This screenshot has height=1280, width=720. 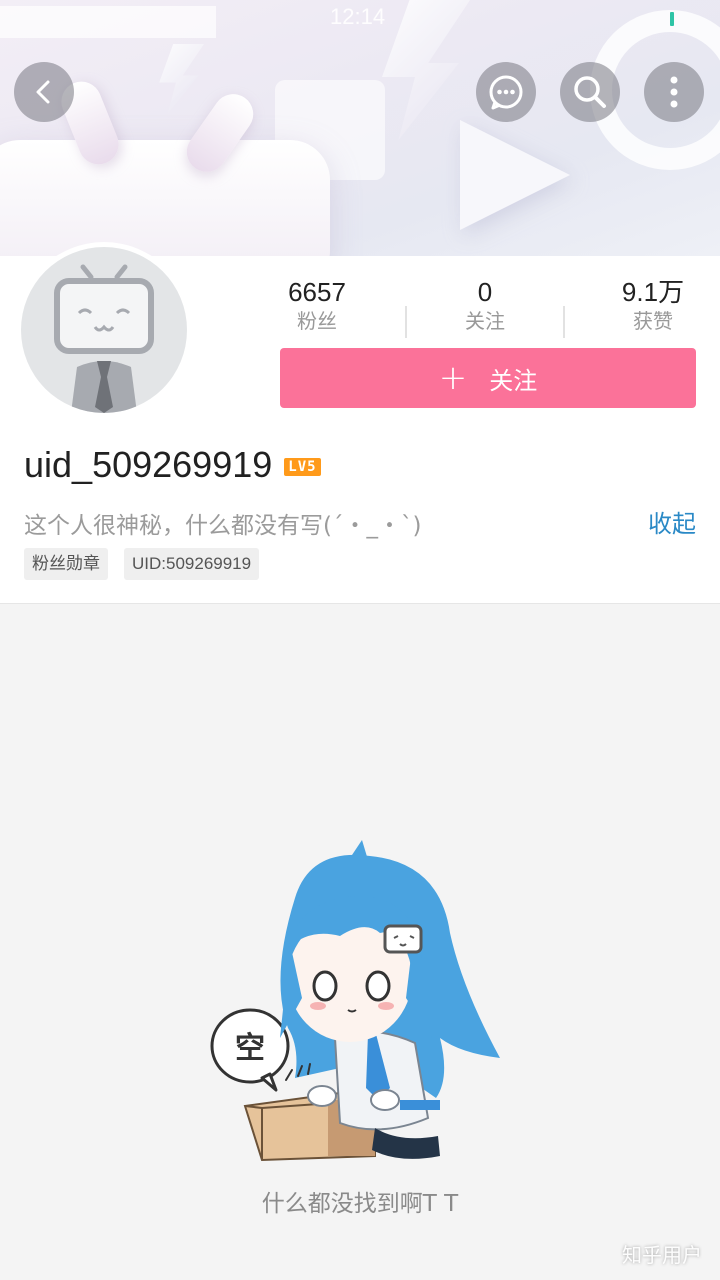 I want to click on signature: 这个人很神秘，什么都没有写(´・_・`), so click(x=223, y=526).